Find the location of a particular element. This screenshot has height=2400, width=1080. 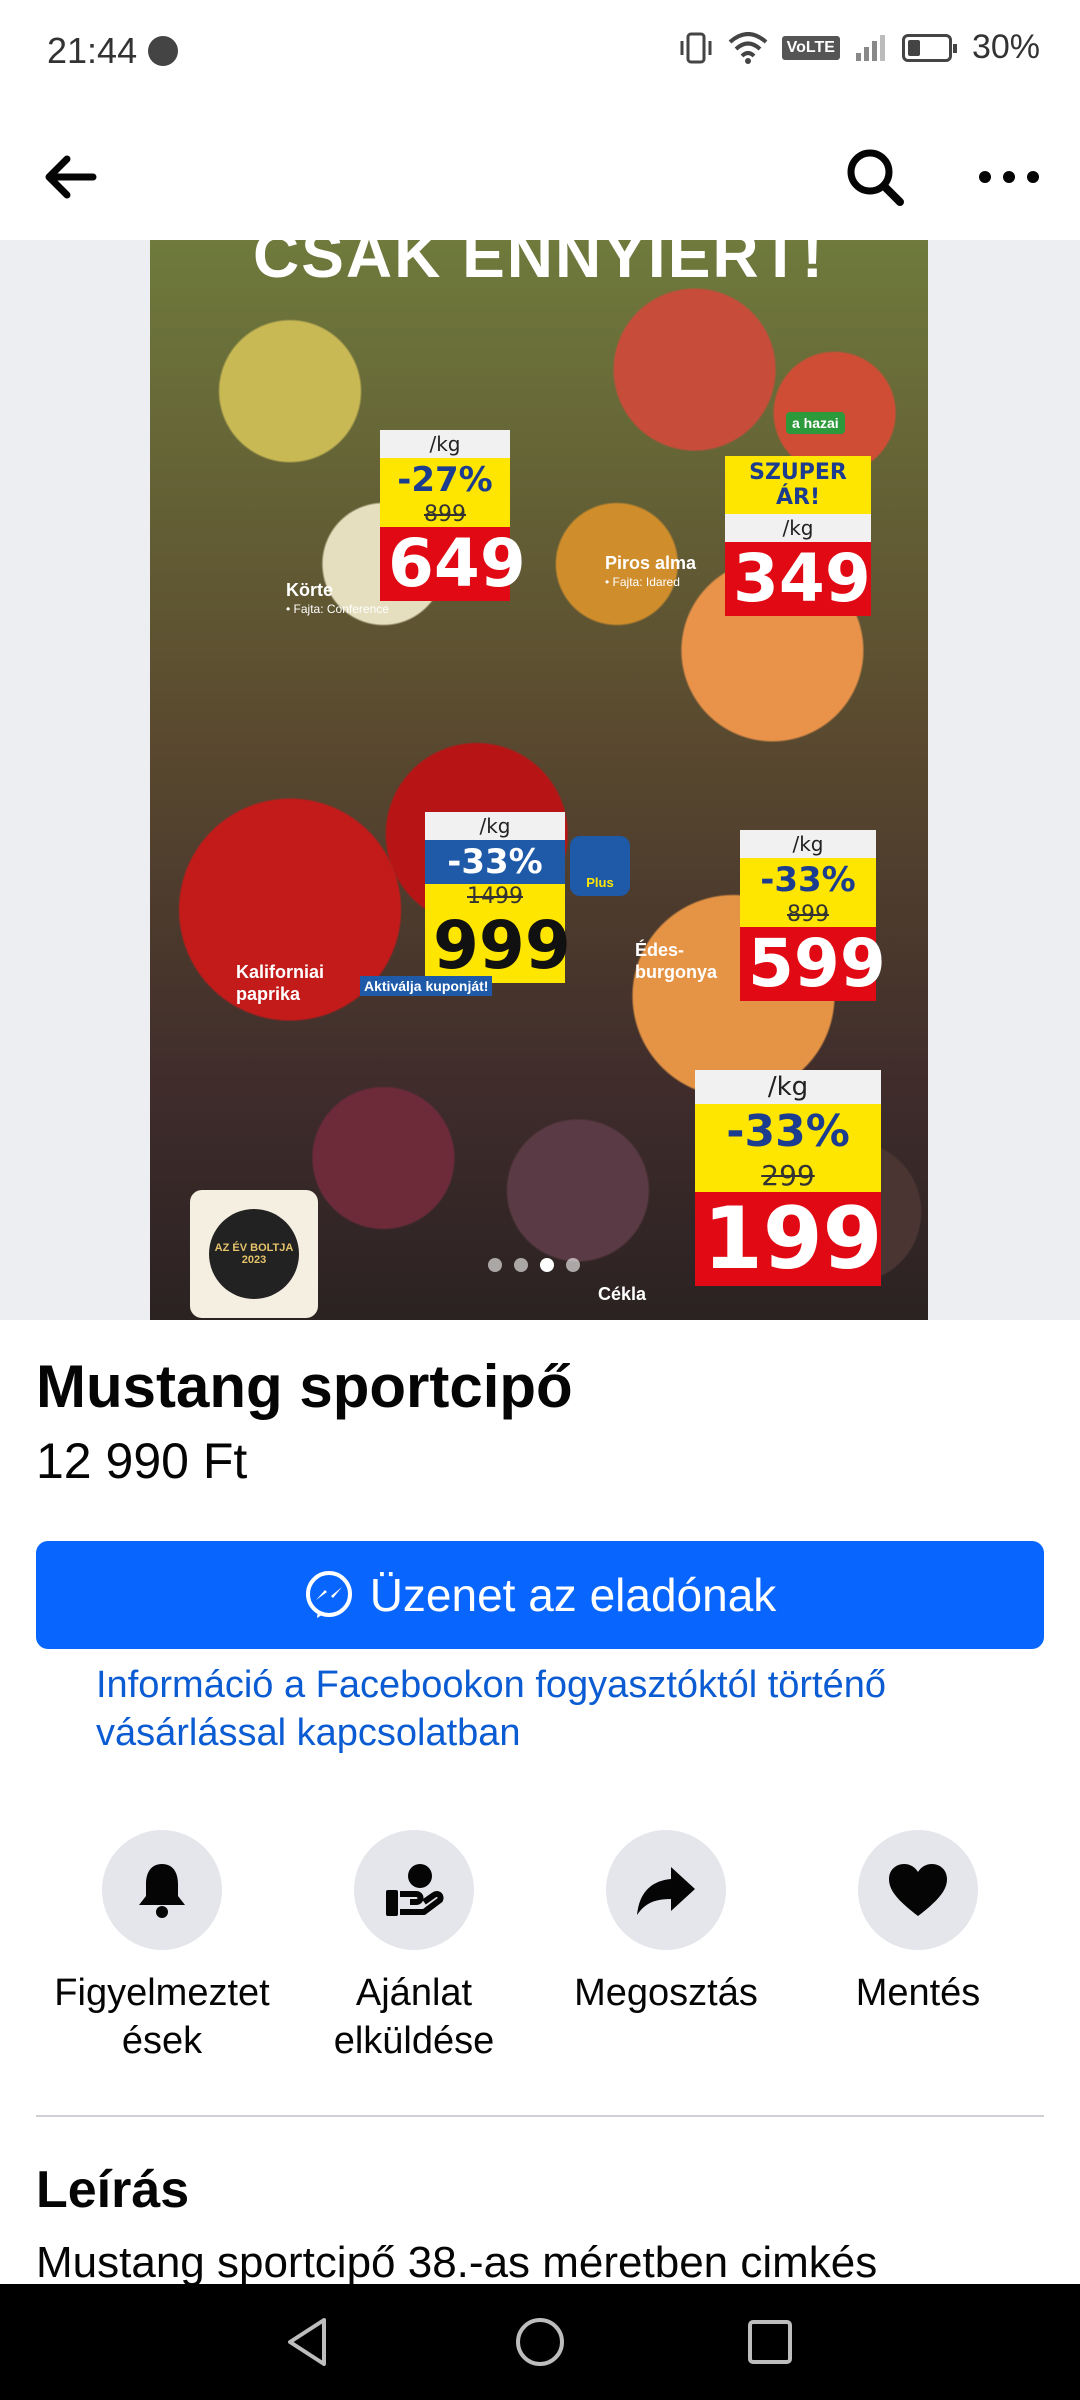

product-variety: • Fajta: Idared is located at coordinates (642, 581).